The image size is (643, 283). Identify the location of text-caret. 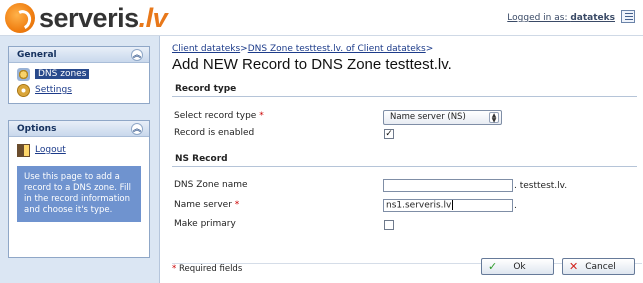
(453, 205).